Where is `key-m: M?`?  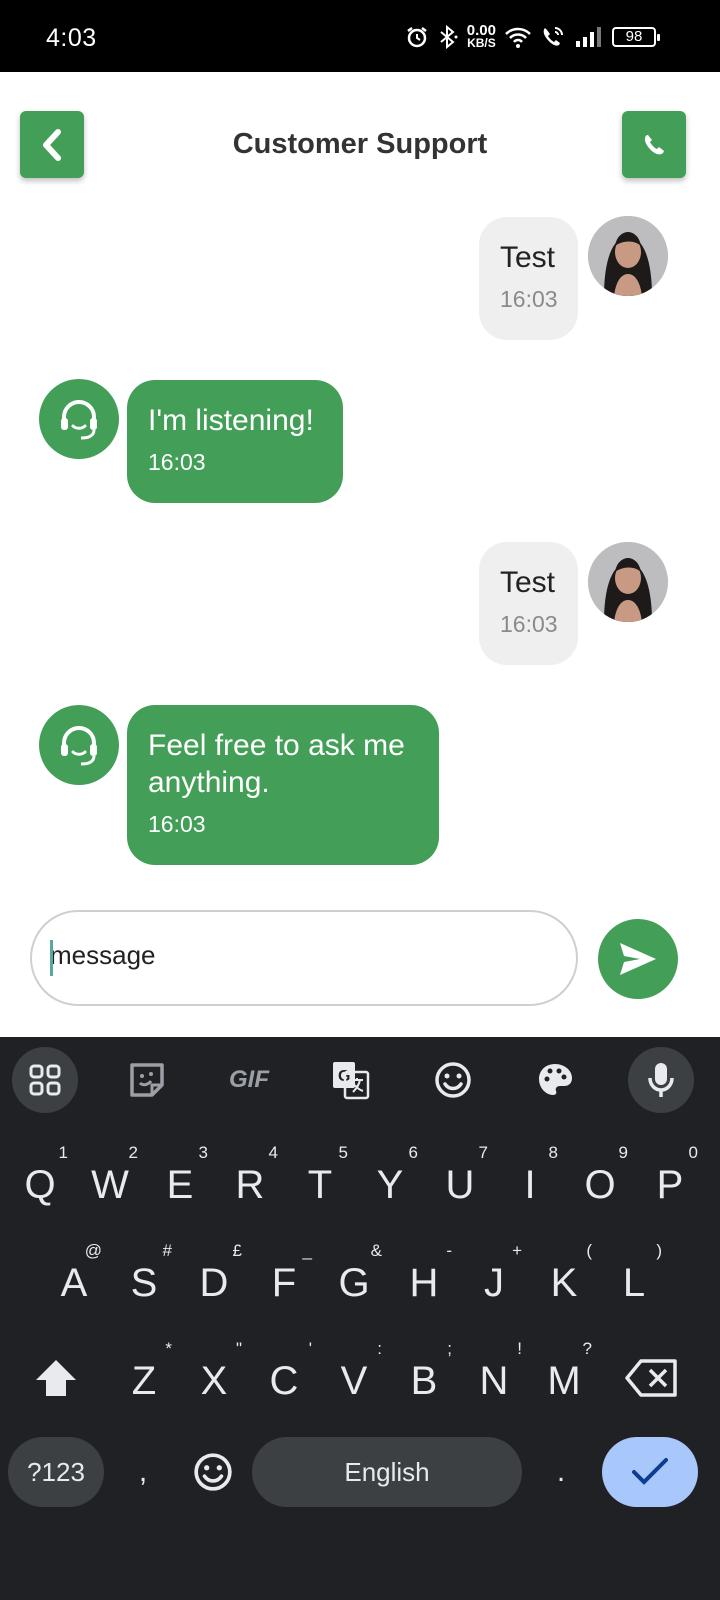 key-m: M? is located at coordinates (564, 1383).